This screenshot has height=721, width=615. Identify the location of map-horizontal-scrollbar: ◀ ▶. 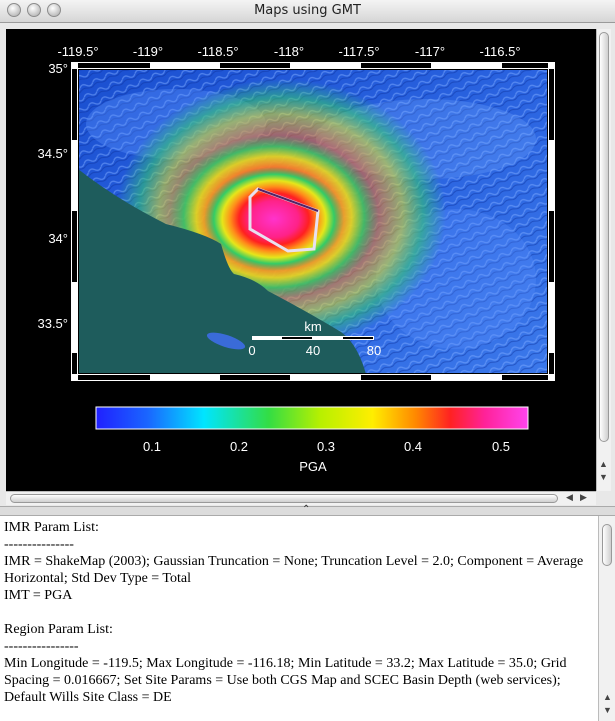
(301, 498).